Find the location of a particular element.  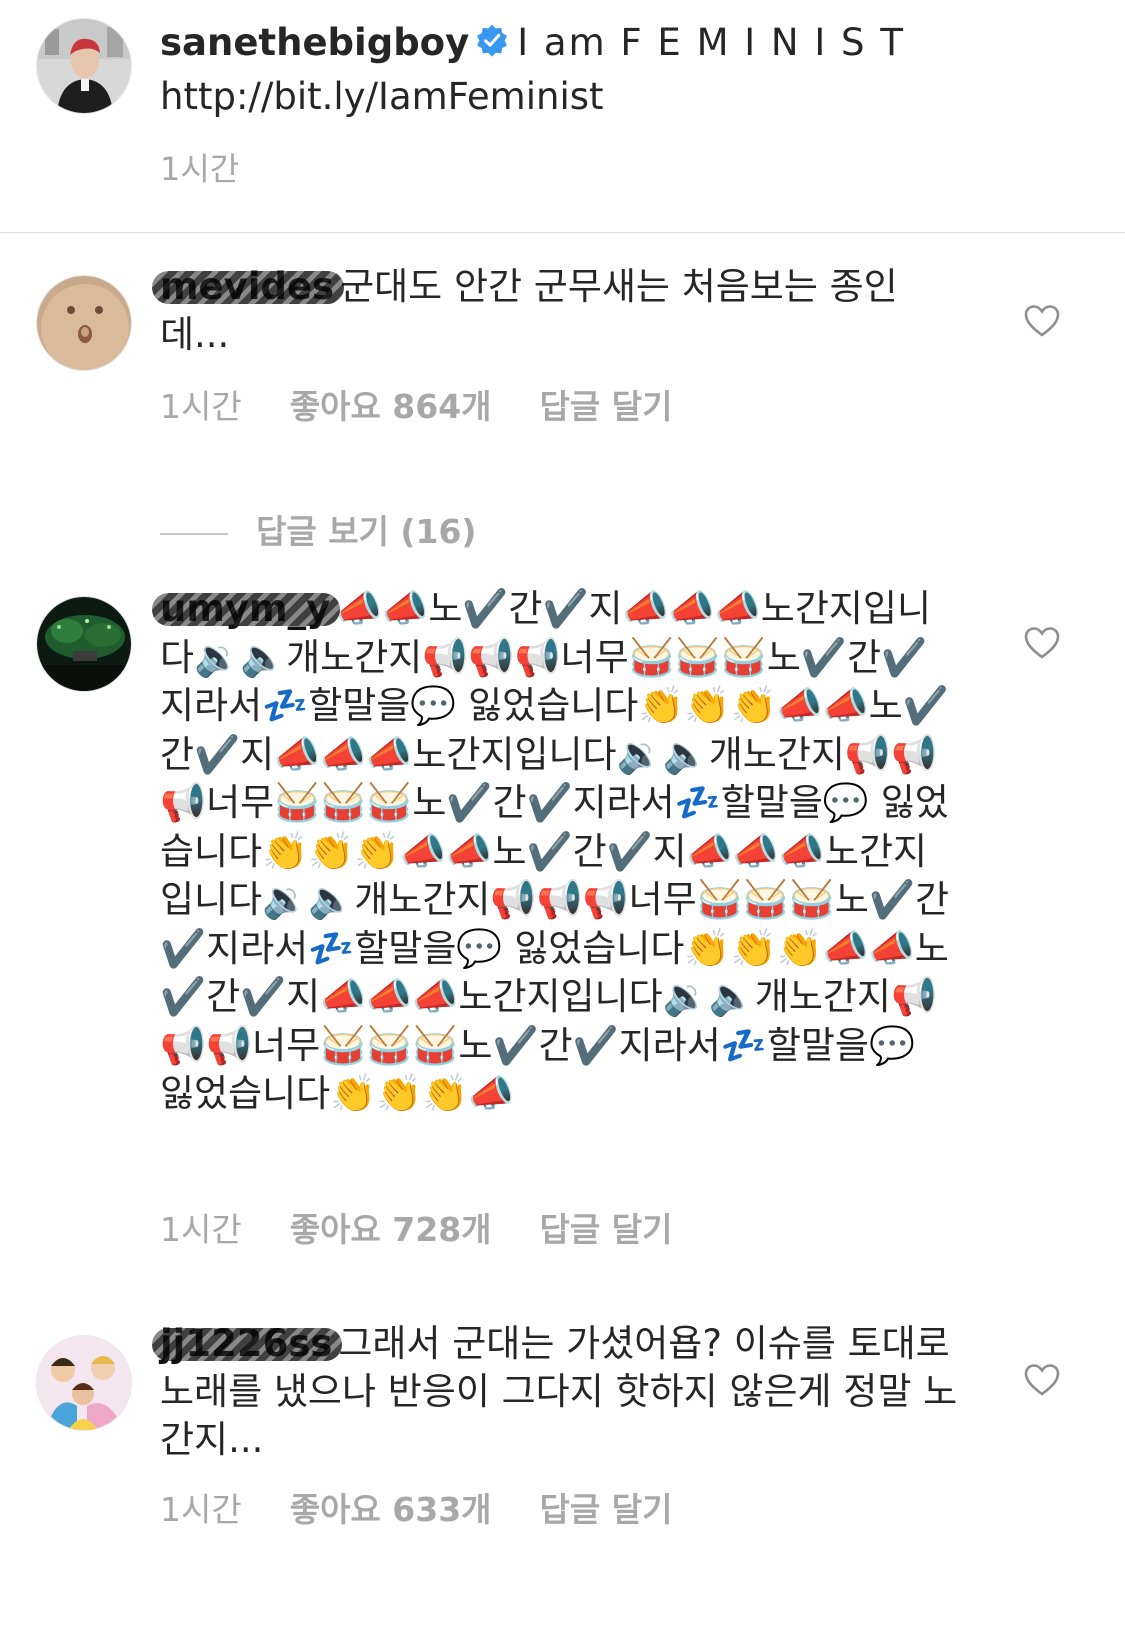

verified-badge-icon is located at coordinates (492, 40).